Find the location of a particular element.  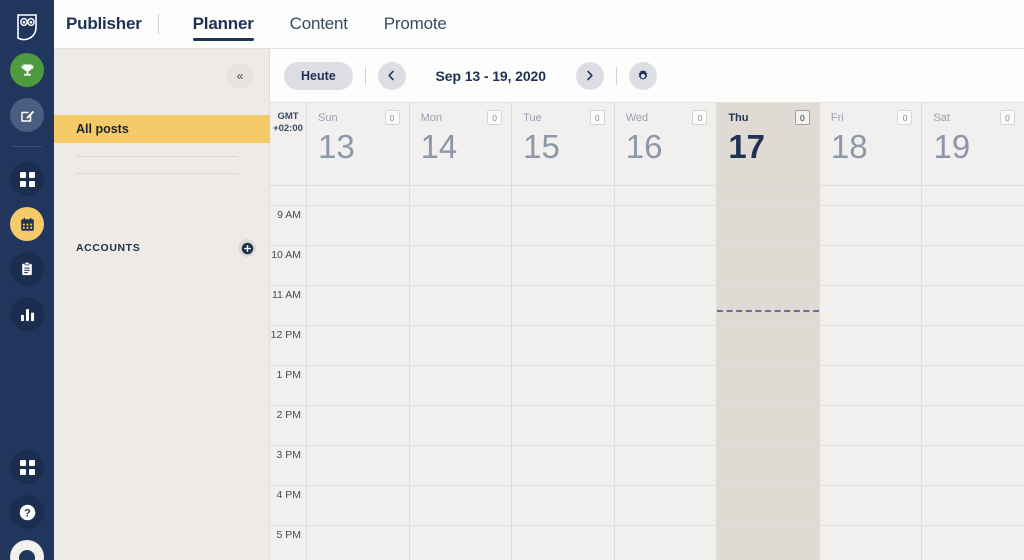

all-day-cell-sat is located at coordinates (973, 195).